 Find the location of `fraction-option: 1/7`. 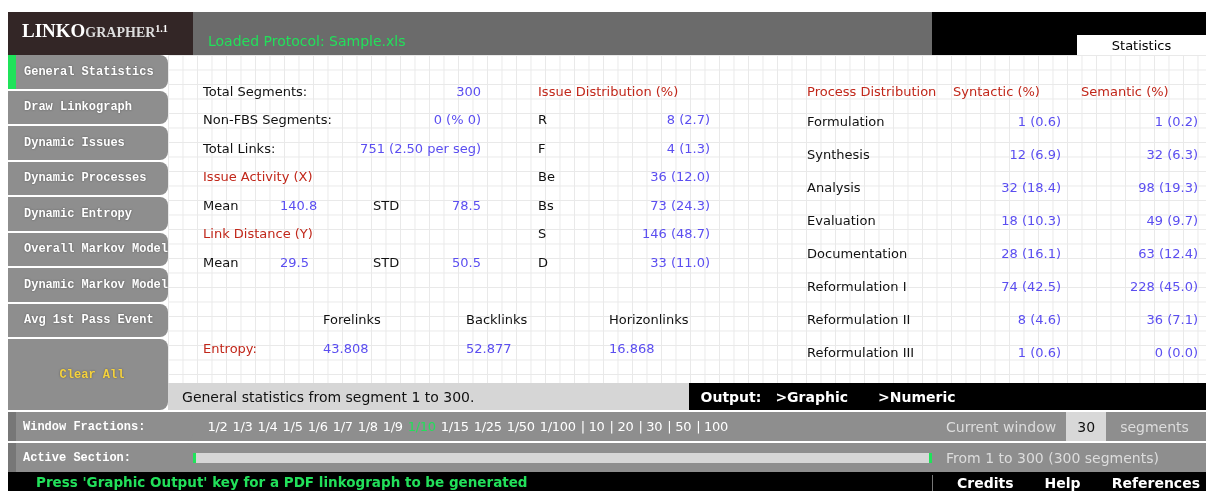

fraction-option: 1/7 is located at coordinates (343, 426).